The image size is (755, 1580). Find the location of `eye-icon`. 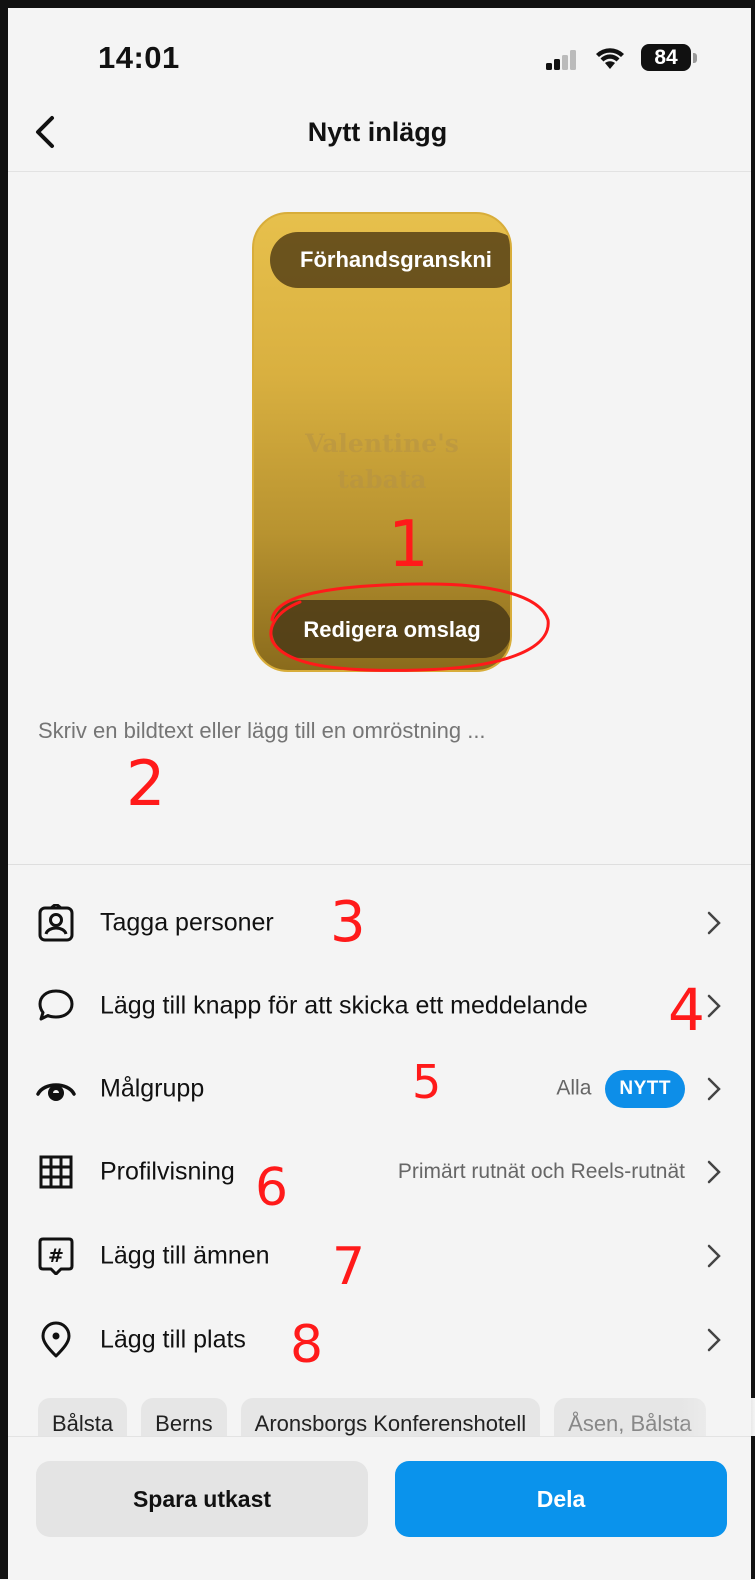

eye-icon is located at coordinates (56, 1089).